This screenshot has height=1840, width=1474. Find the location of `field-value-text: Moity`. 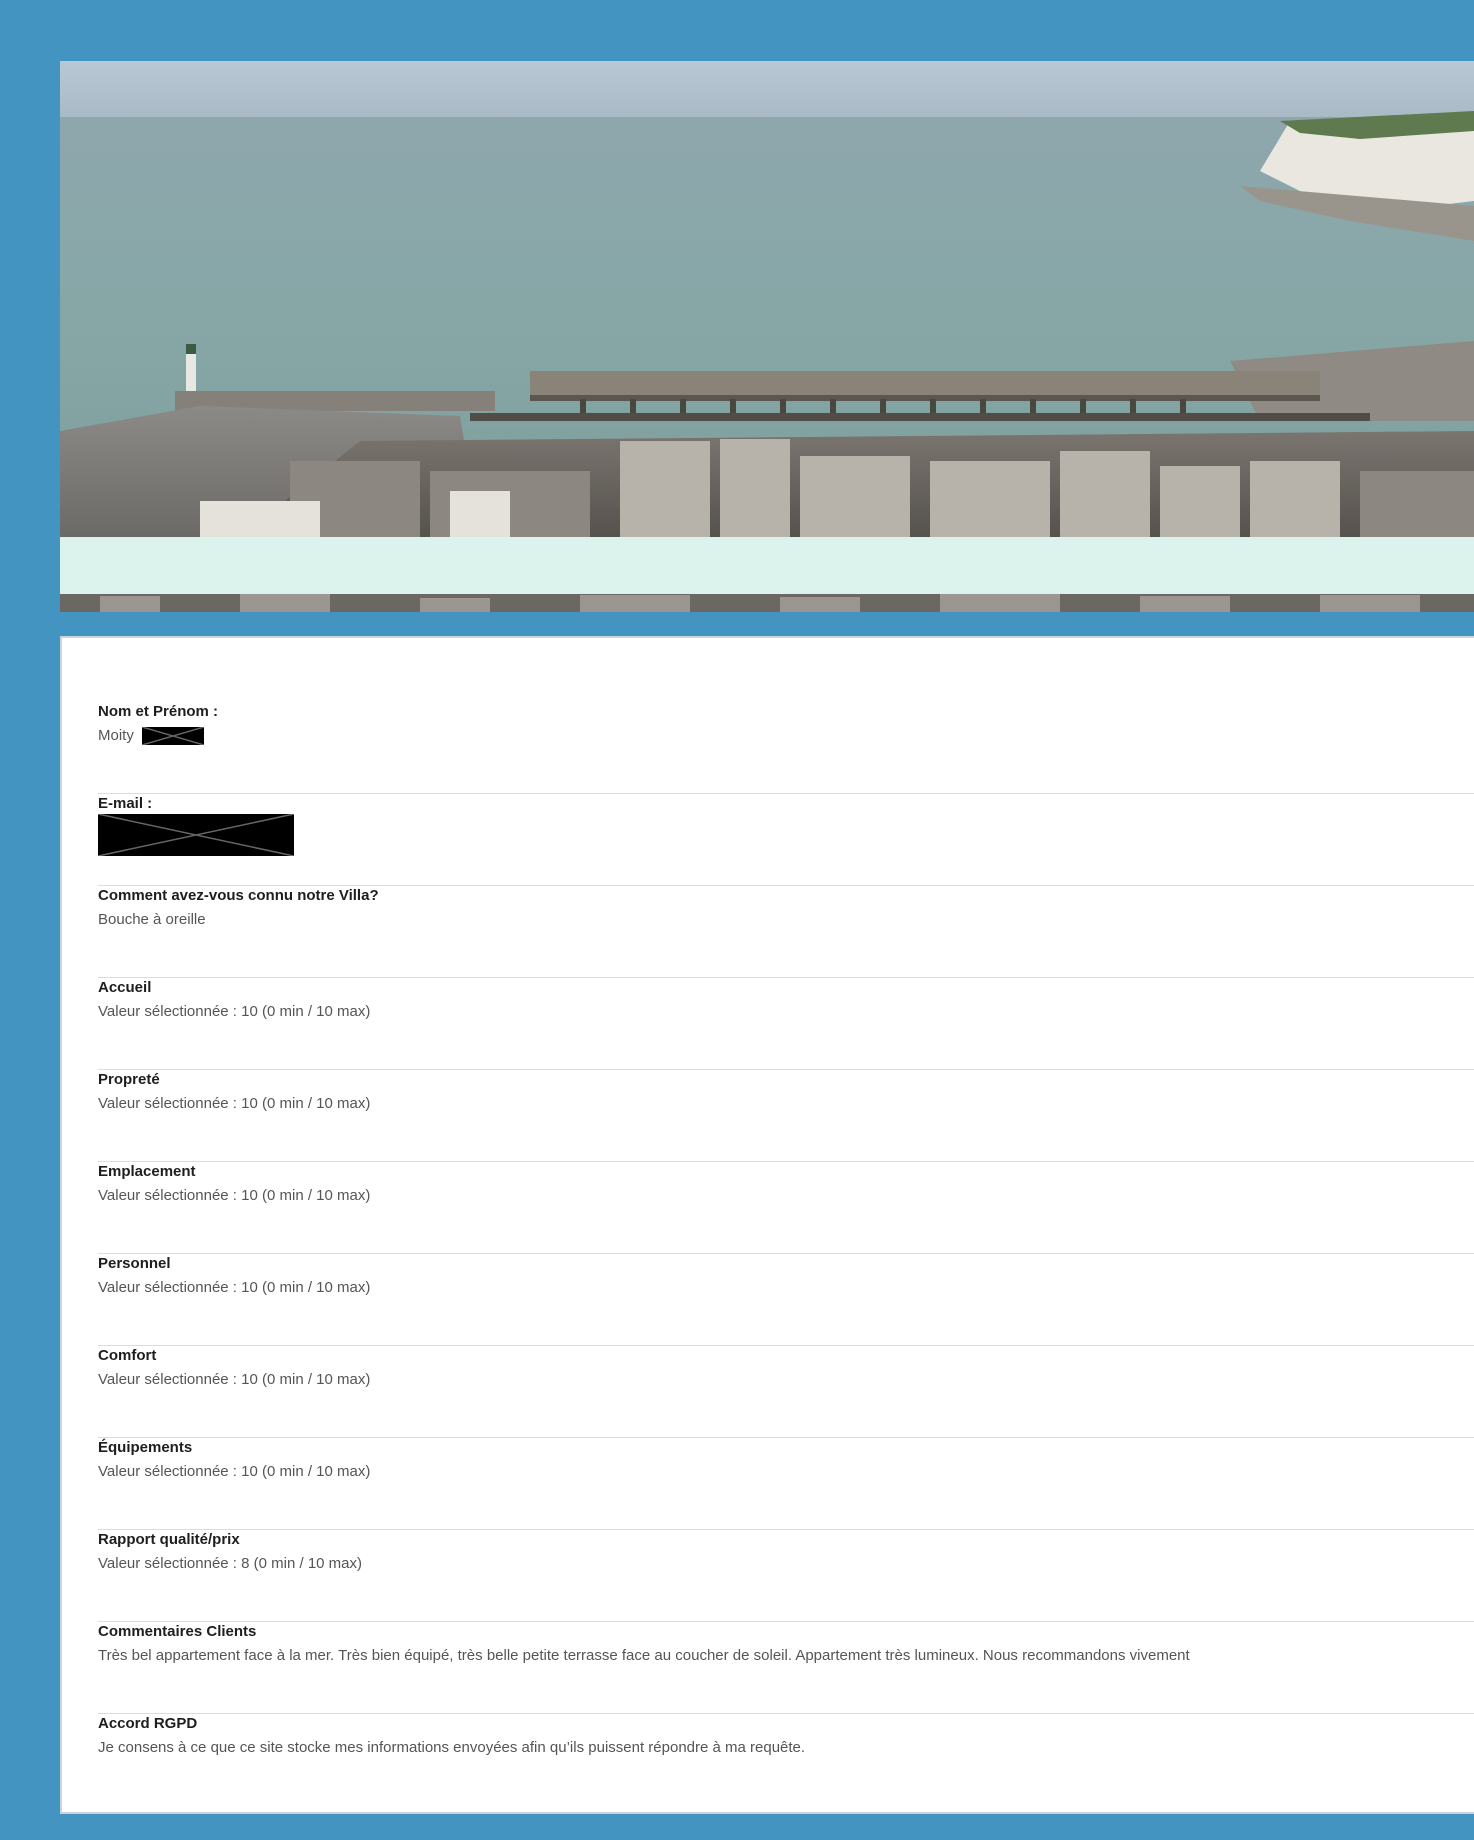

field-value-text: Moity is located at coordinates (116, 735).